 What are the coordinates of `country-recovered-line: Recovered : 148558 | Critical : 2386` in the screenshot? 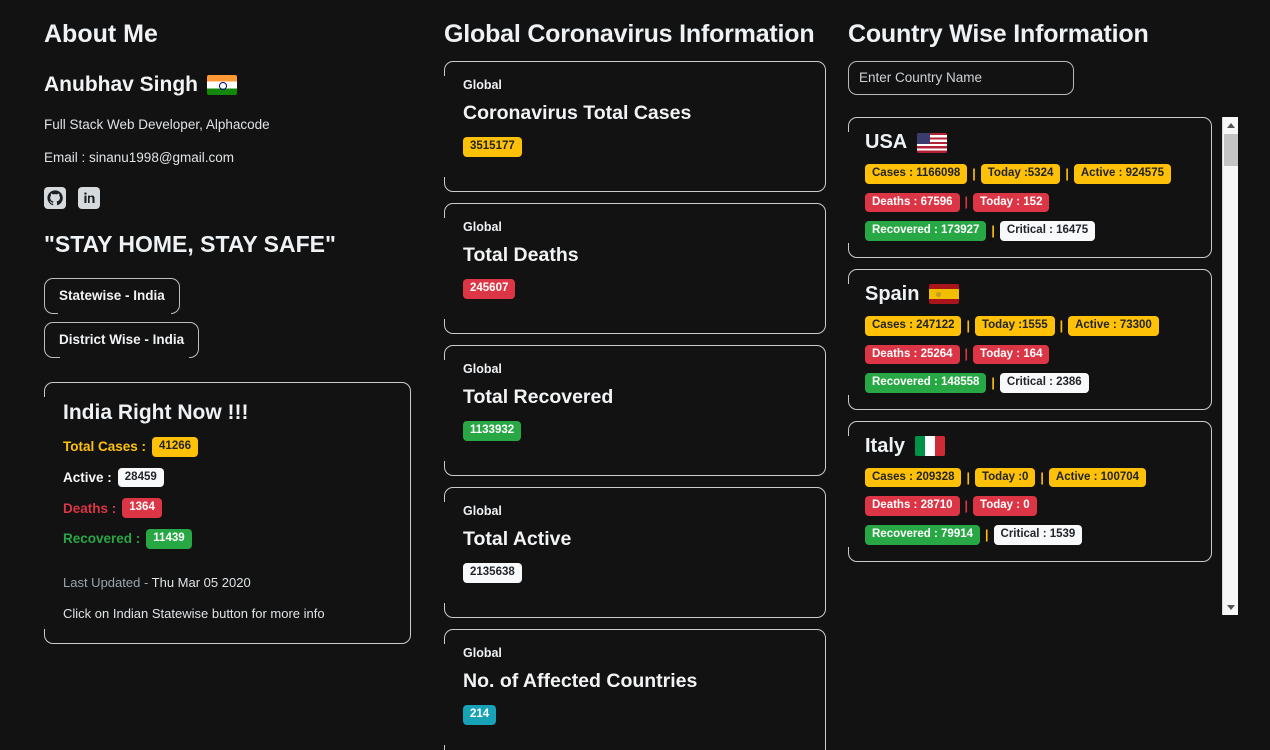 It's located at (1032, 383).